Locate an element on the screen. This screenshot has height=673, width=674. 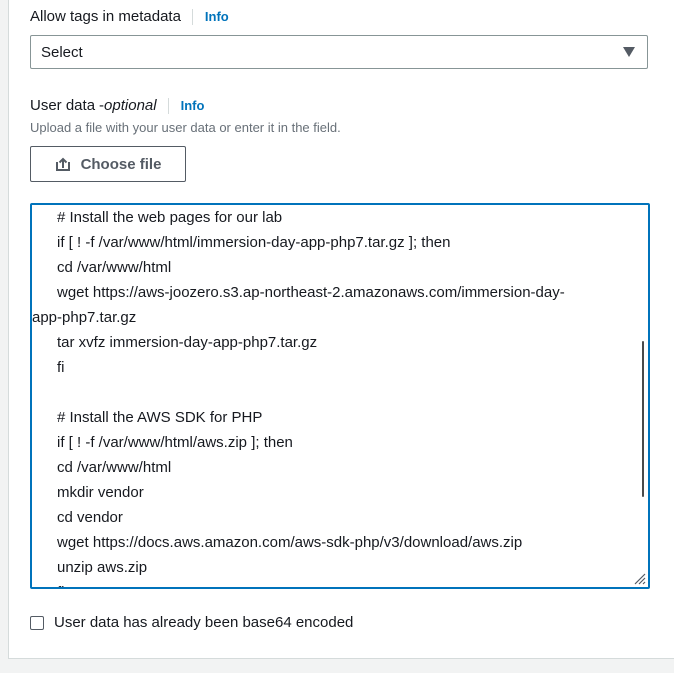
code-line: unzip aws.zip is located at coordinates (102, 567).